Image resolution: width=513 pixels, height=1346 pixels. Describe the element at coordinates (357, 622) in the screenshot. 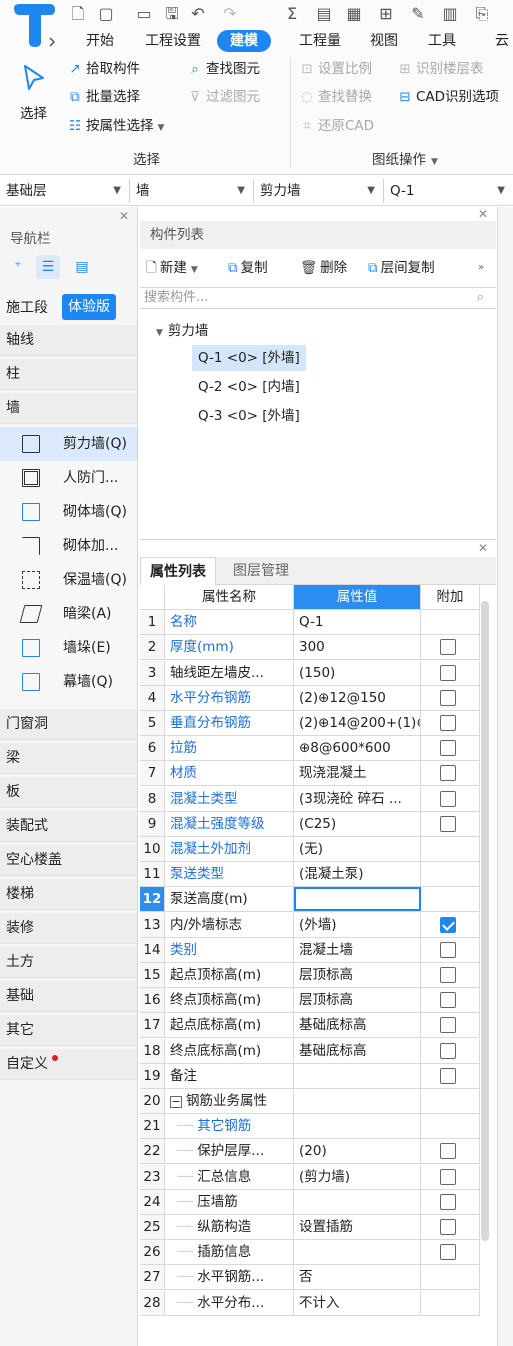

I see `property-value: Q-1` at that location.